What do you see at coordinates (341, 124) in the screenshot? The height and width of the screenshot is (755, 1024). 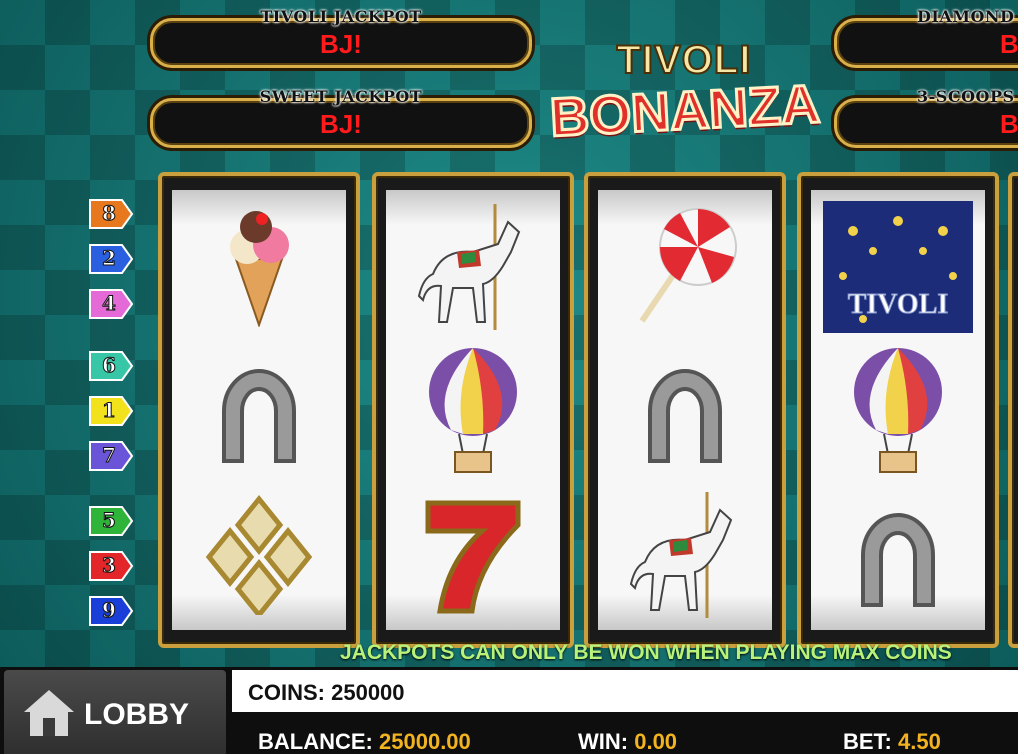 I see `sweet-jackpot-value: BJ!` at bounding box center [341, 124].